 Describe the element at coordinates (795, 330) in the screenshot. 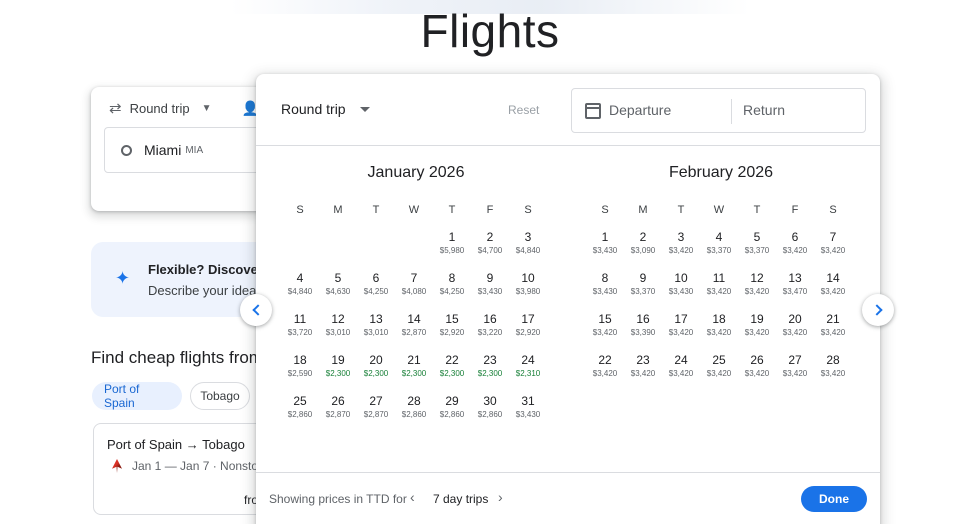

I see `day-cell: 20 $3,420` at that location.